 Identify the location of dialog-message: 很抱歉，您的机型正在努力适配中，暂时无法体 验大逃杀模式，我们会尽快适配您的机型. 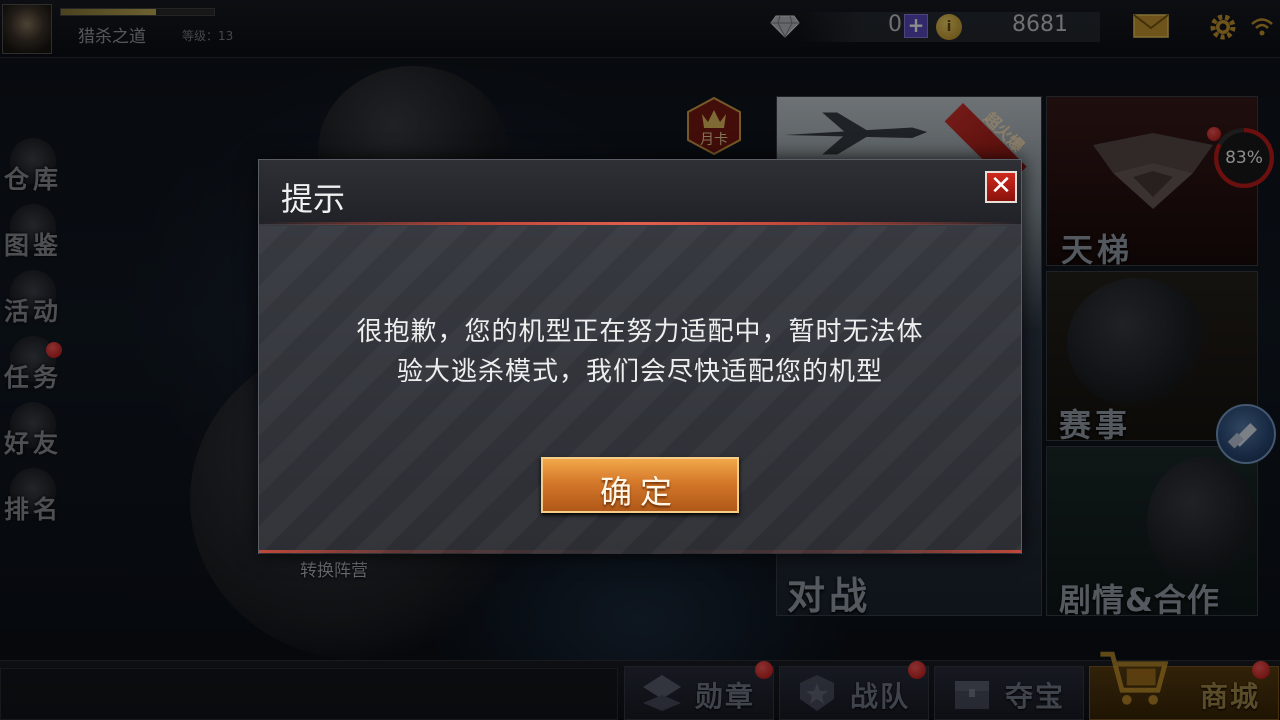
(640, 352).